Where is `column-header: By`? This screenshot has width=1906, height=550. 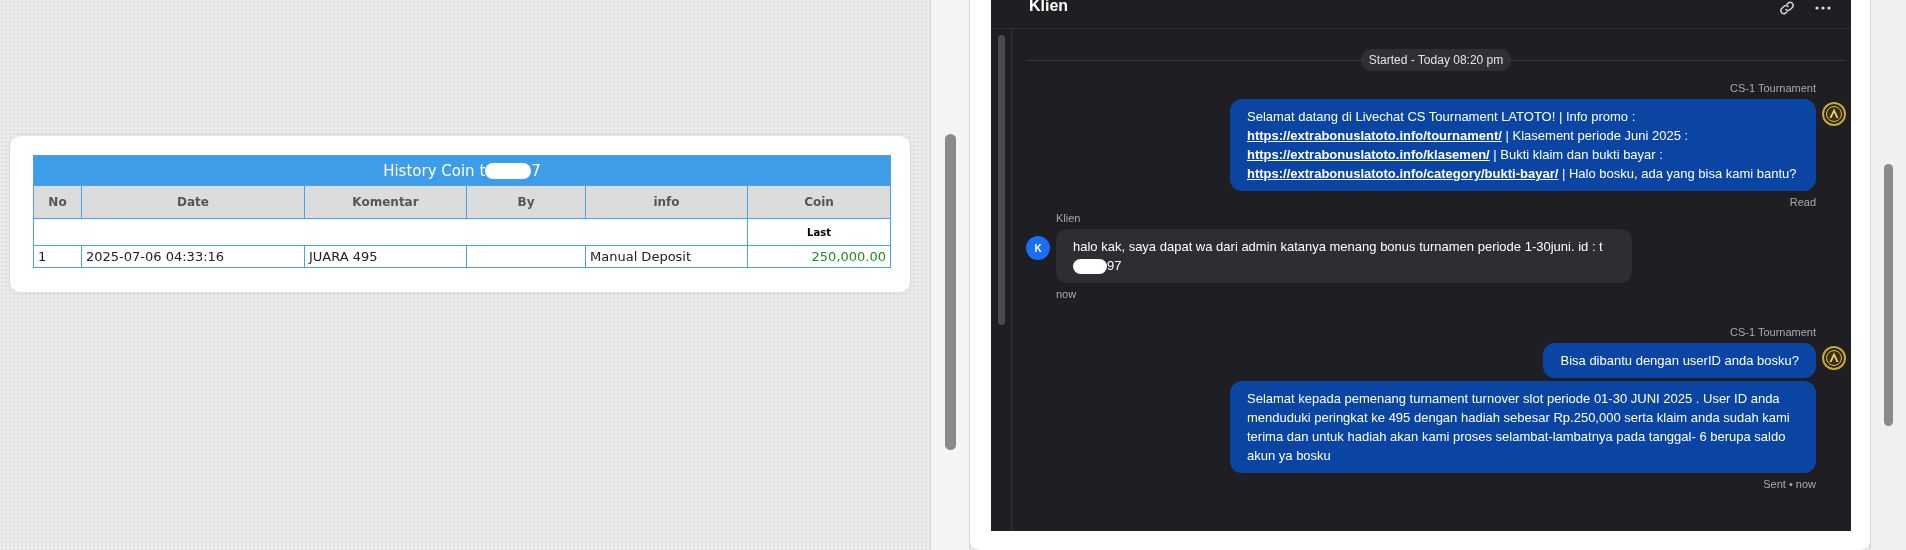 column-header: By is located at coordinates (526, 202).